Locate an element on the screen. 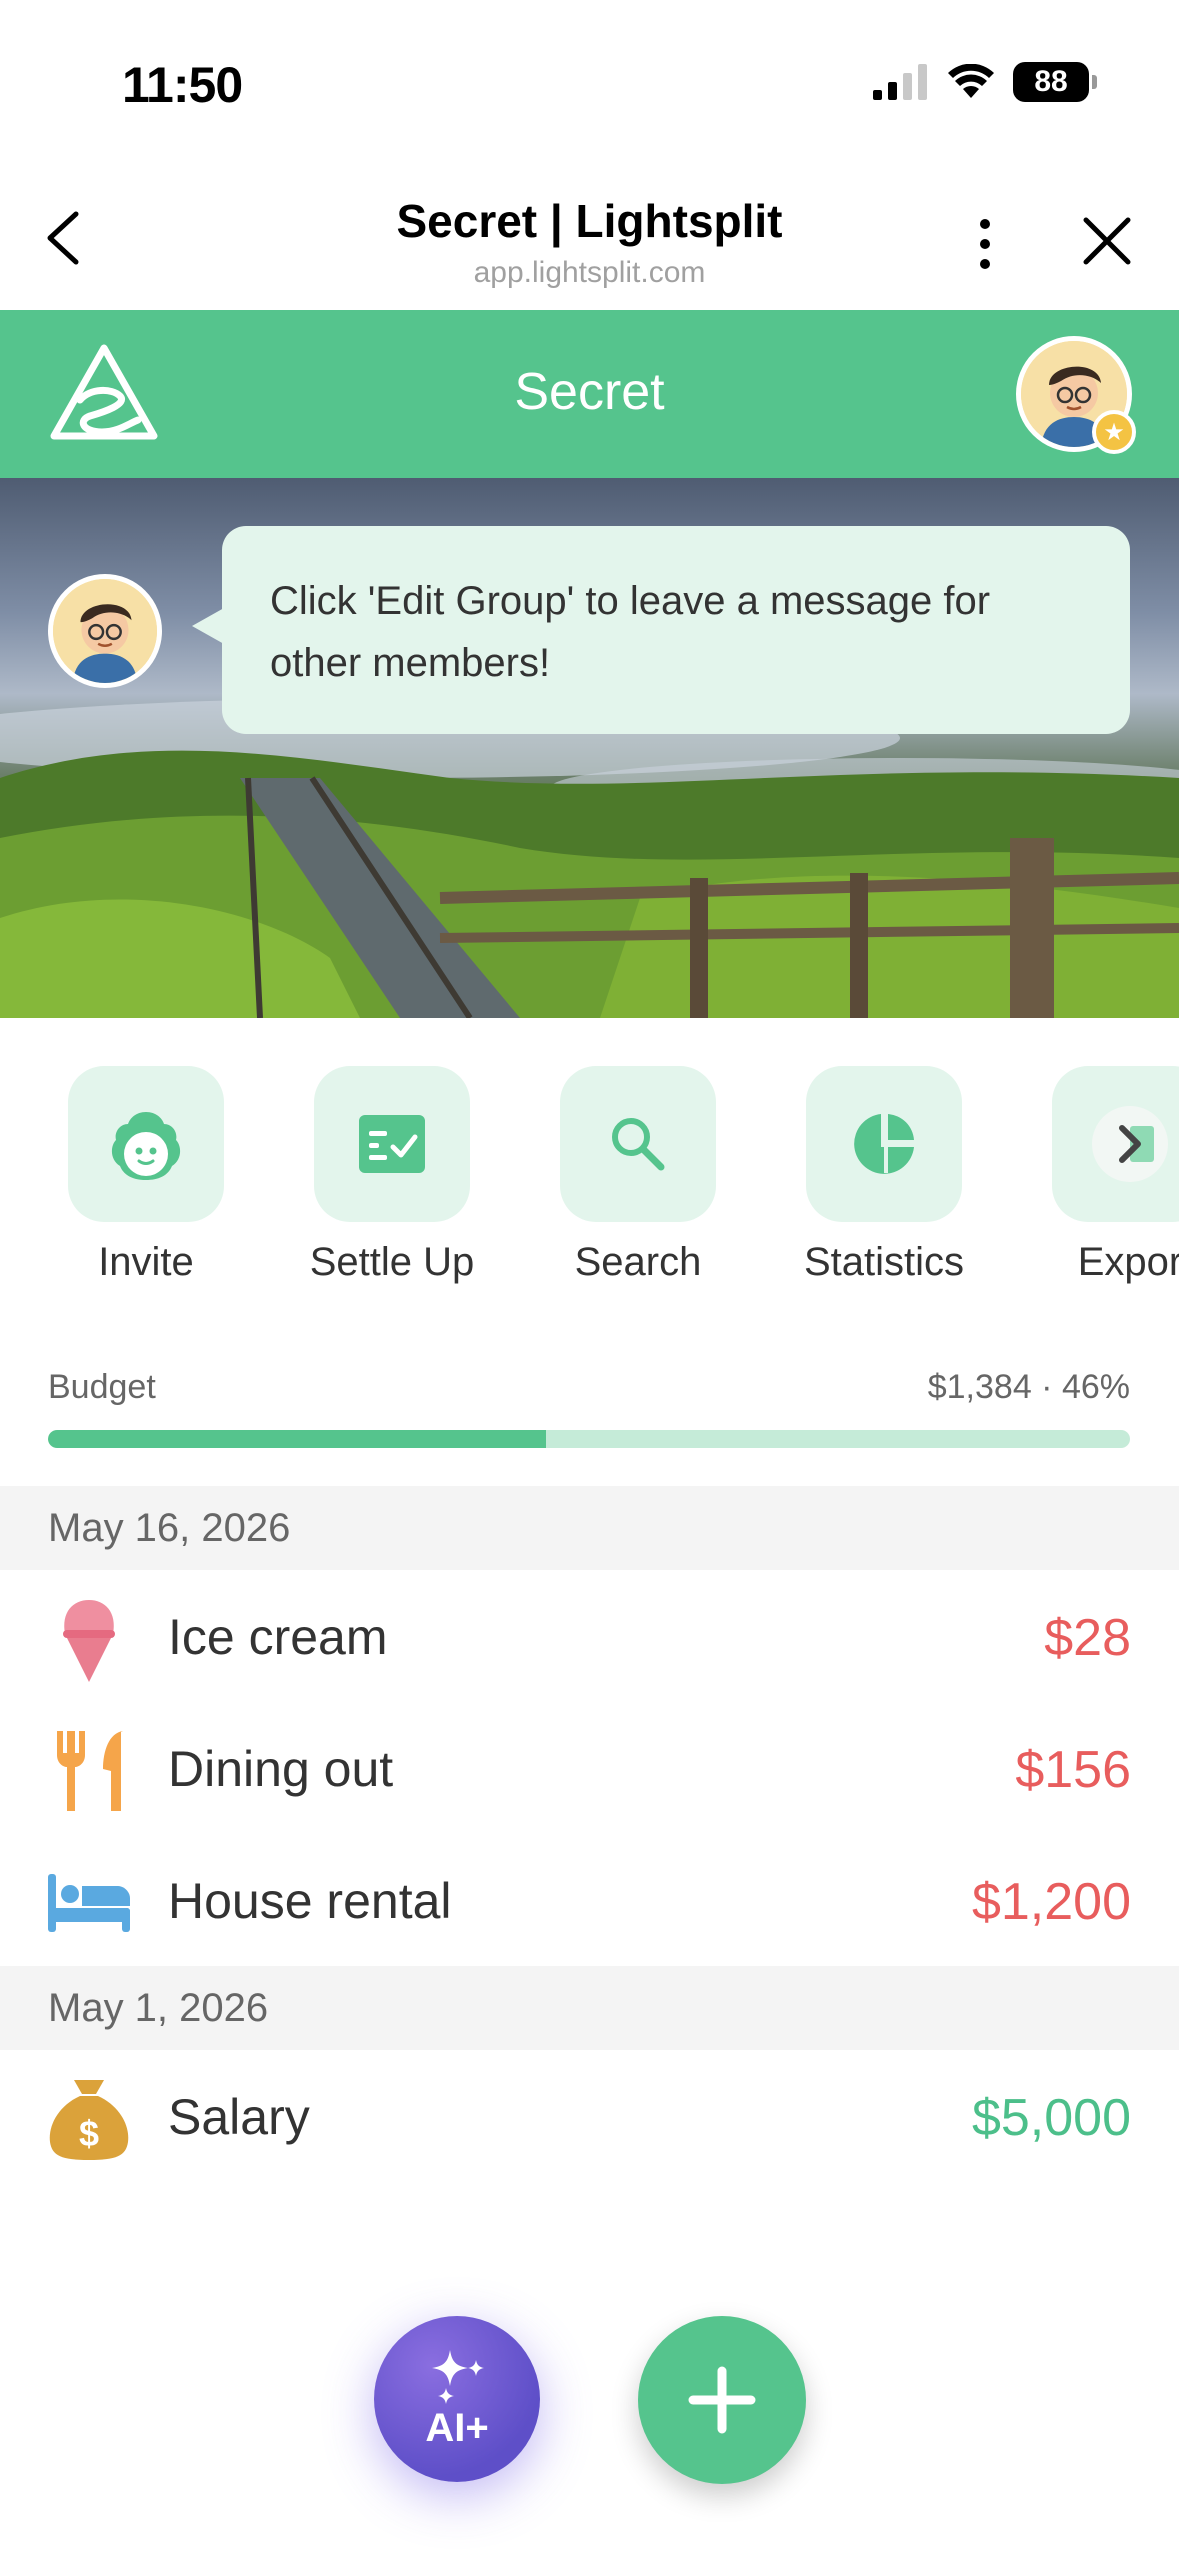 The image size is (1179, 2556). battery-icon: 88 is located at coordinates (1055, 82).